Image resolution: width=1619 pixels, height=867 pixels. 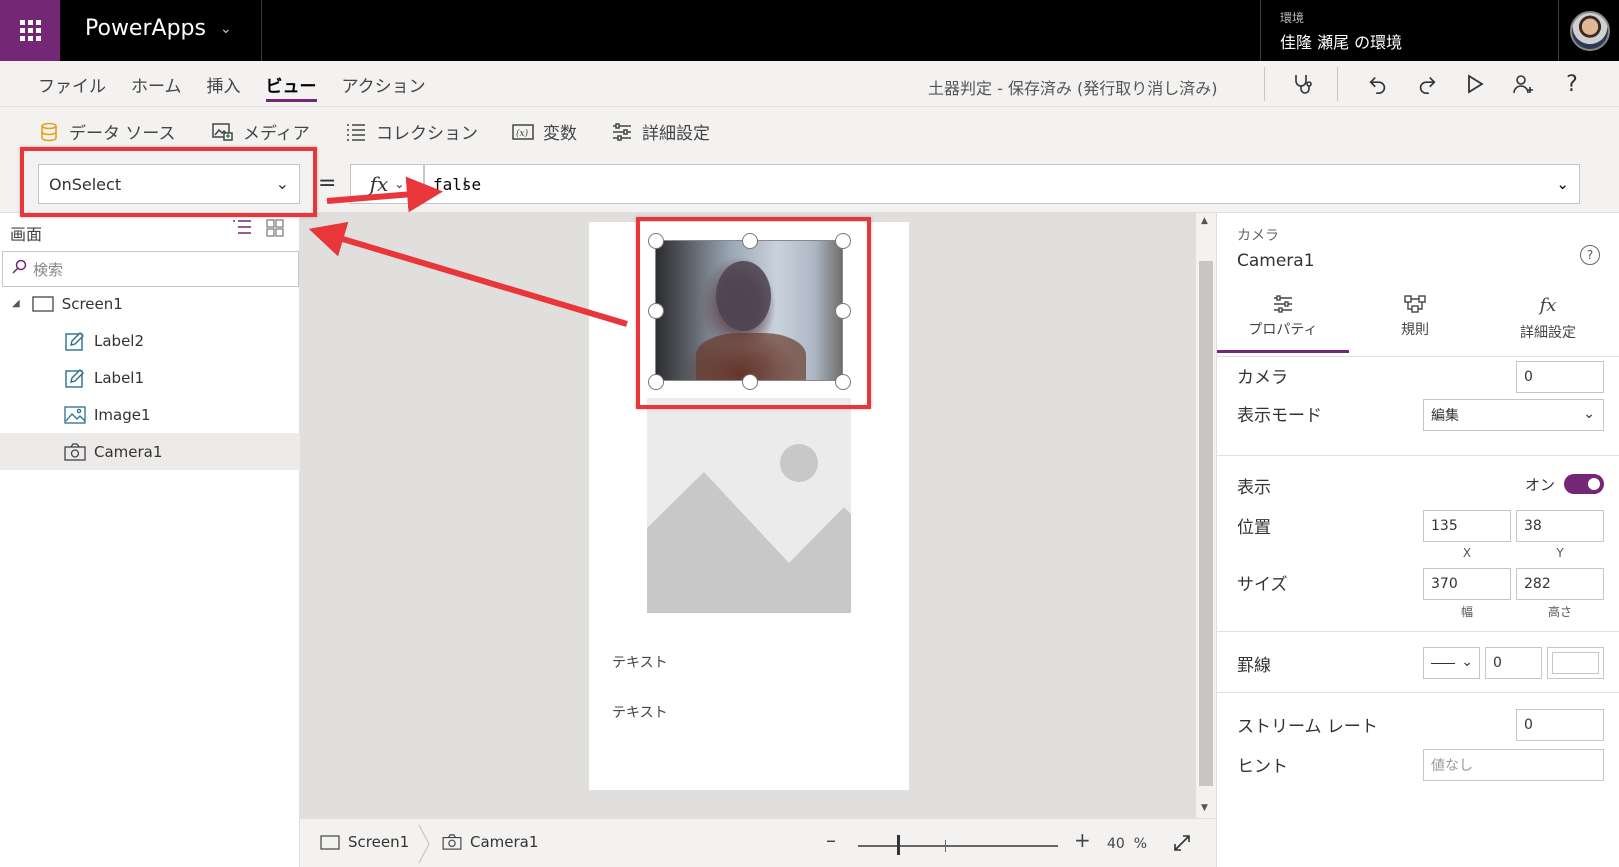 I want to click on camera-icon, so click(x=452, y=842).